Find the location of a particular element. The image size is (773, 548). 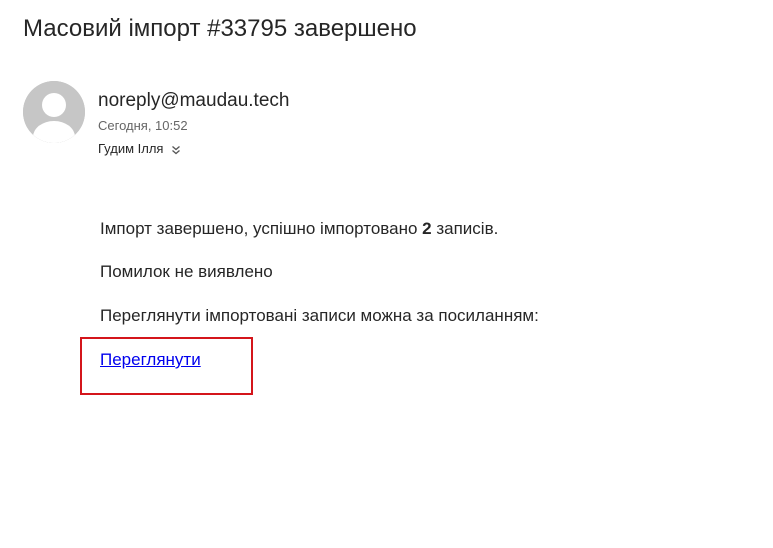

sender-avatar is located at coordinates (54, 112).